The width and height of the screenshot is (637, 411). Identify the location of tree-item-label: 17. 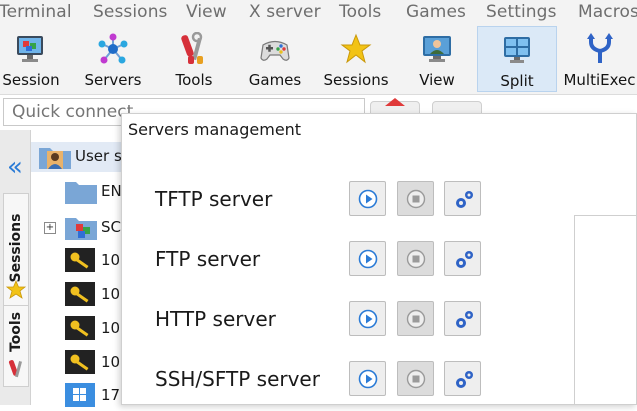
(111, 395).